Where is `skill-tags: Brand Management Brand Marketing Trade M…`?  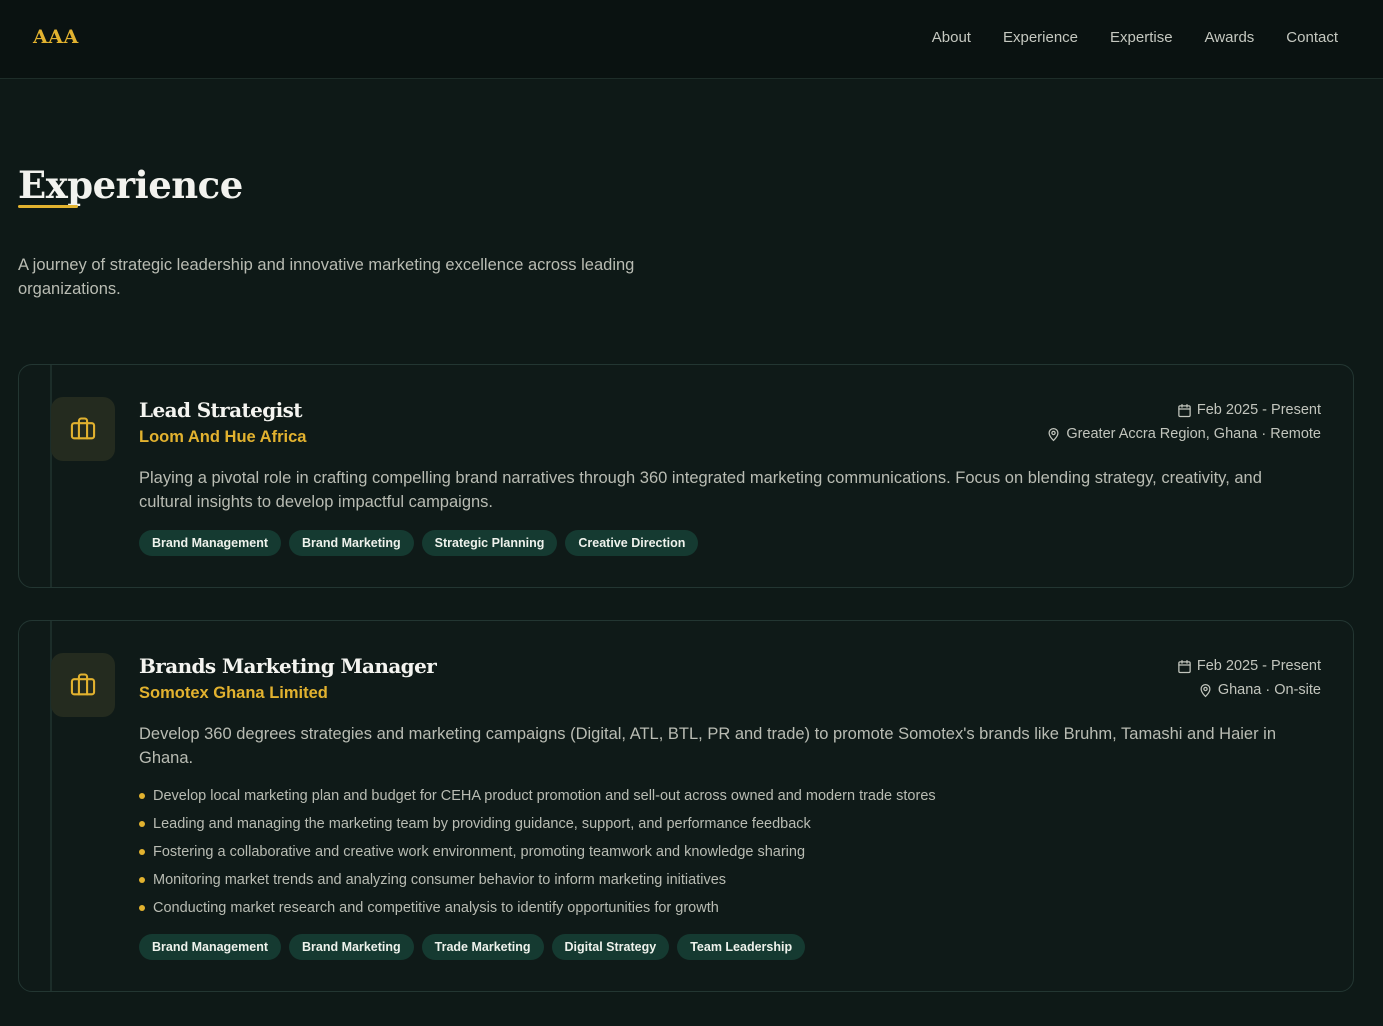
skill-tags: Brand Management Brand Marketing Trade M… is located at coordinates (472, 947).